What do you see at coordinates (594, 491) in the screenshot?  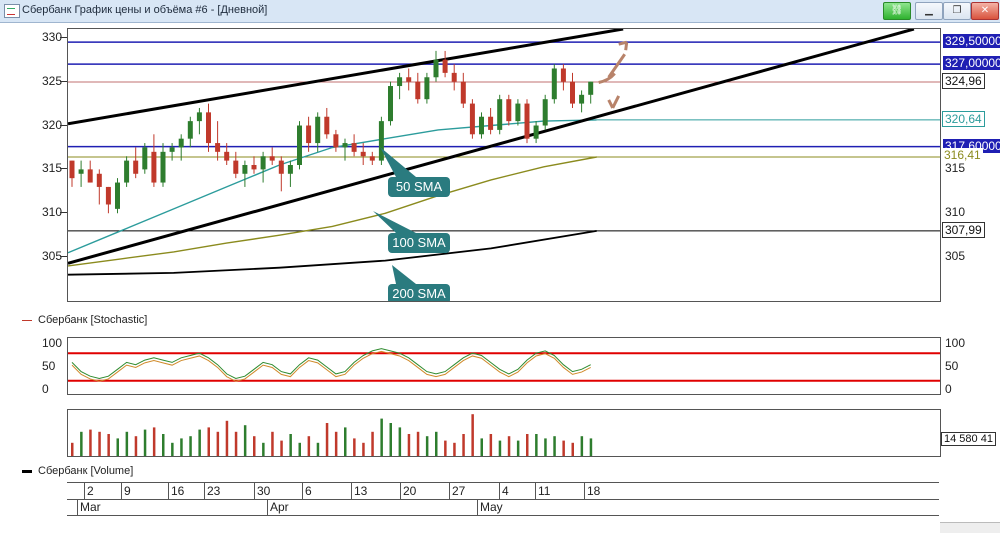 I see `date-label: 18` at bounding box center [594, 491].